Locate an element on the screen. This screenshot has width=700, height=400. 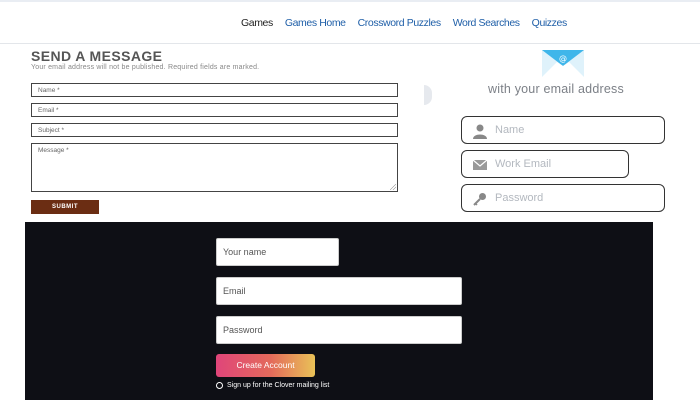
account-email-input: Email is located at coordinates (339, 291).